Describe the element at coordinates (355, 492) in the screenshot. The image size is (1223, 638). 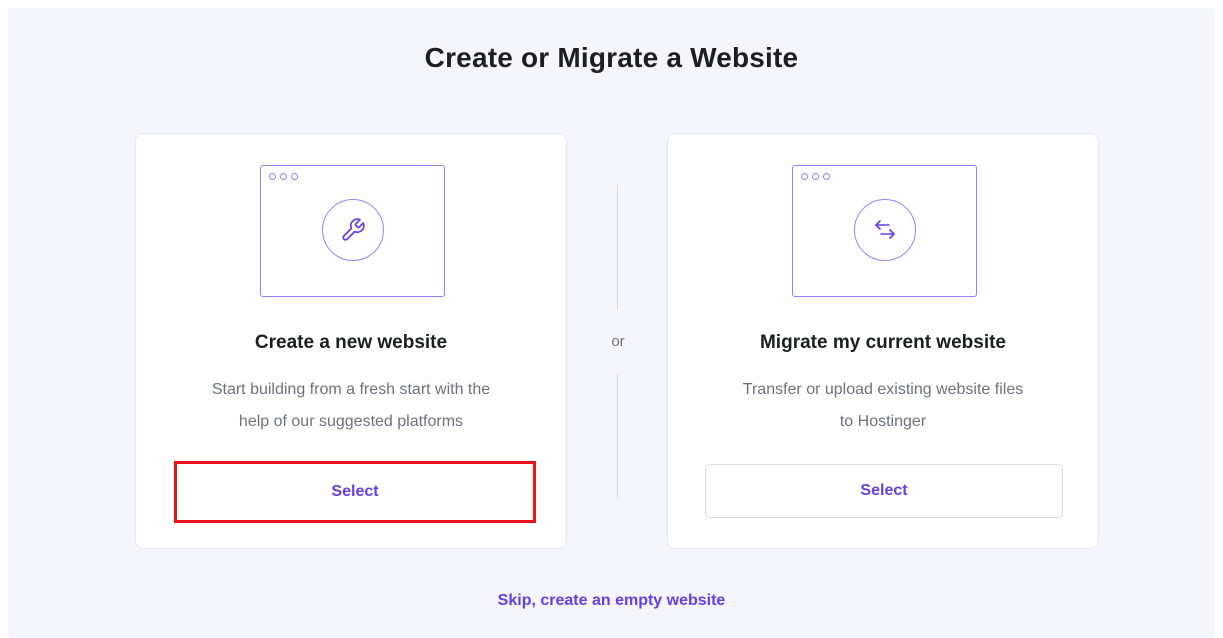
I see `create-website-select-button: Select` at that location.